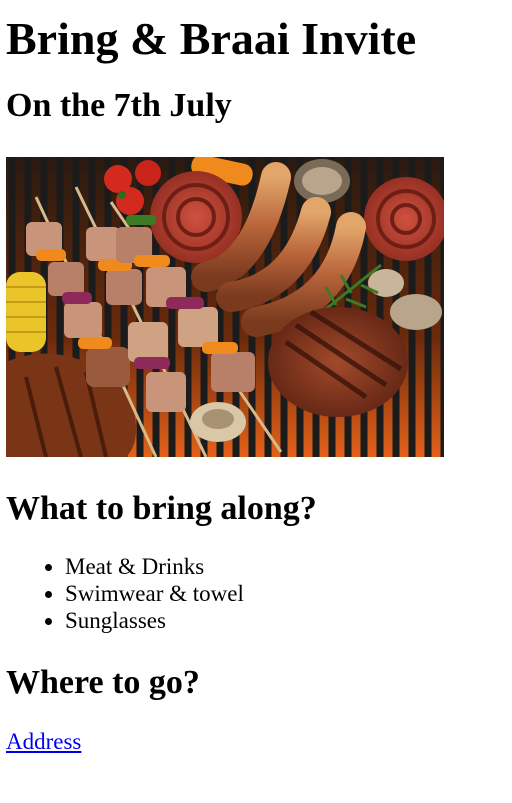 The height and width of the screenshot is (803, 512). I want to click on address-link: Address, so click(43, 741).